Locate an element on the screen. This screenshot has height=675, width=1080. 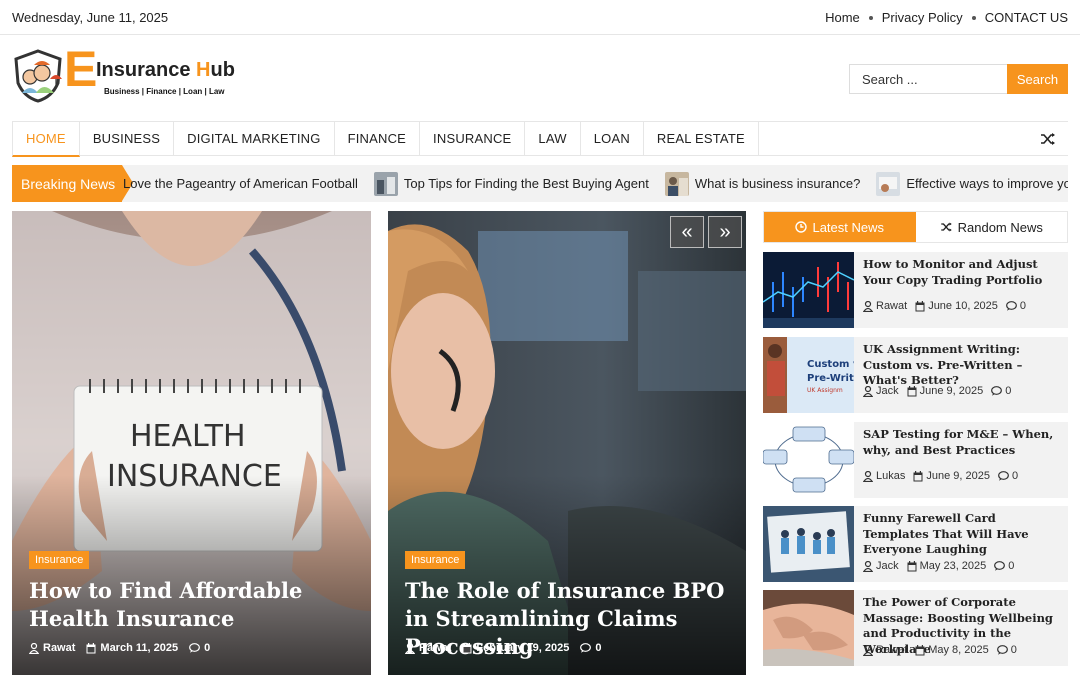
nav-item-home: HOME is located at coordinates (46, 139).